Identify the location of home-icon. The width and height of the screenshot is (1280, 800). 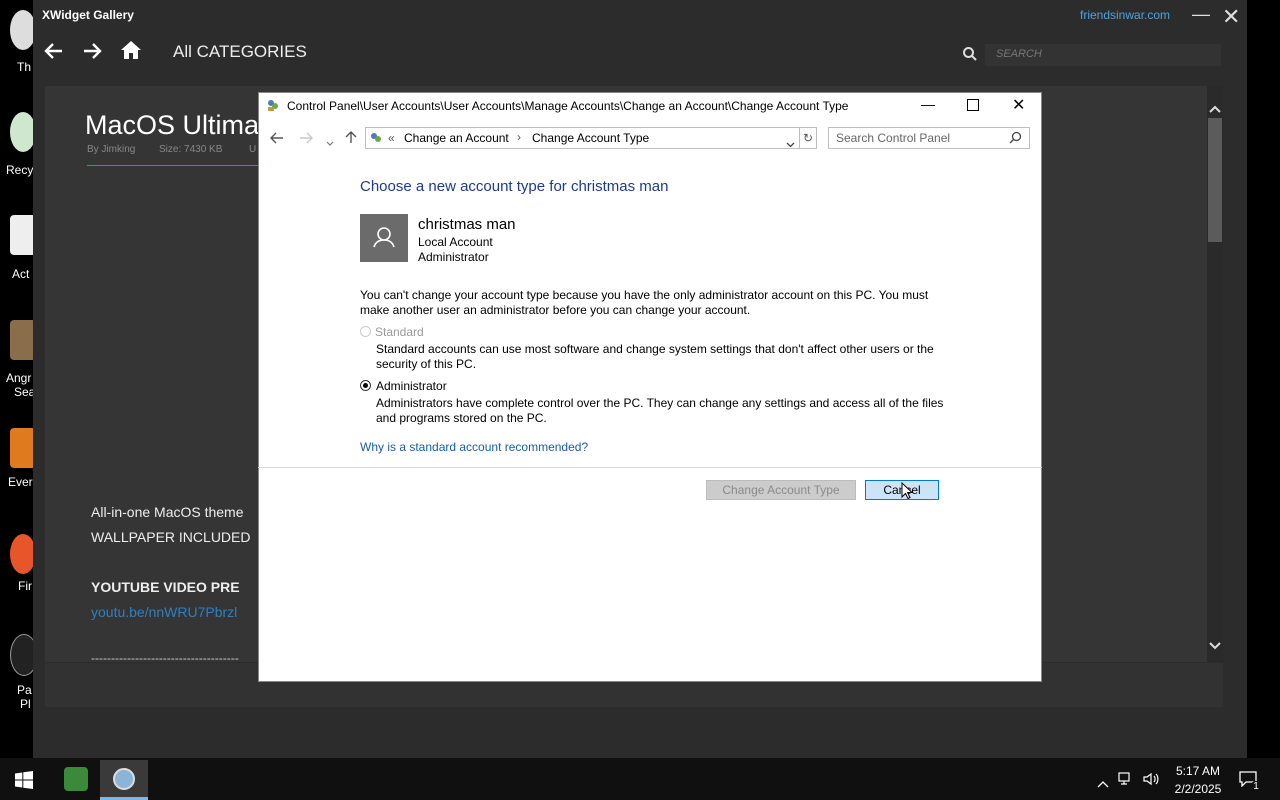
(131, 52).